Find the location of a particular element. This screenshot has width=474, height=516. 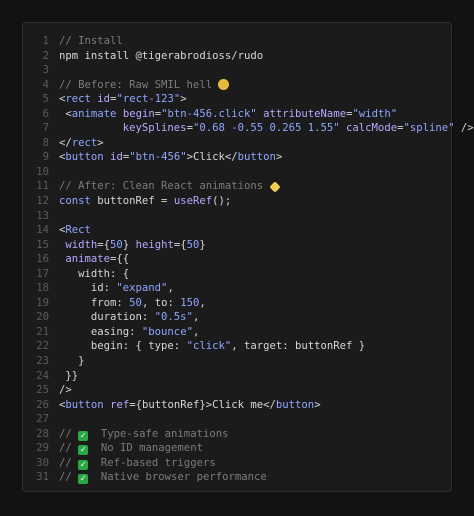

code-token: "spline" is located at coordinates (429, 128).